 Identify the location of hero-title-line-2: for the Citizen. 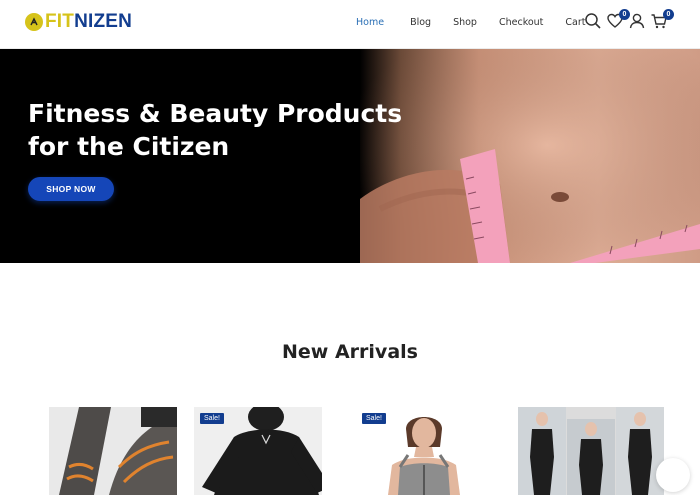
(129, 146).